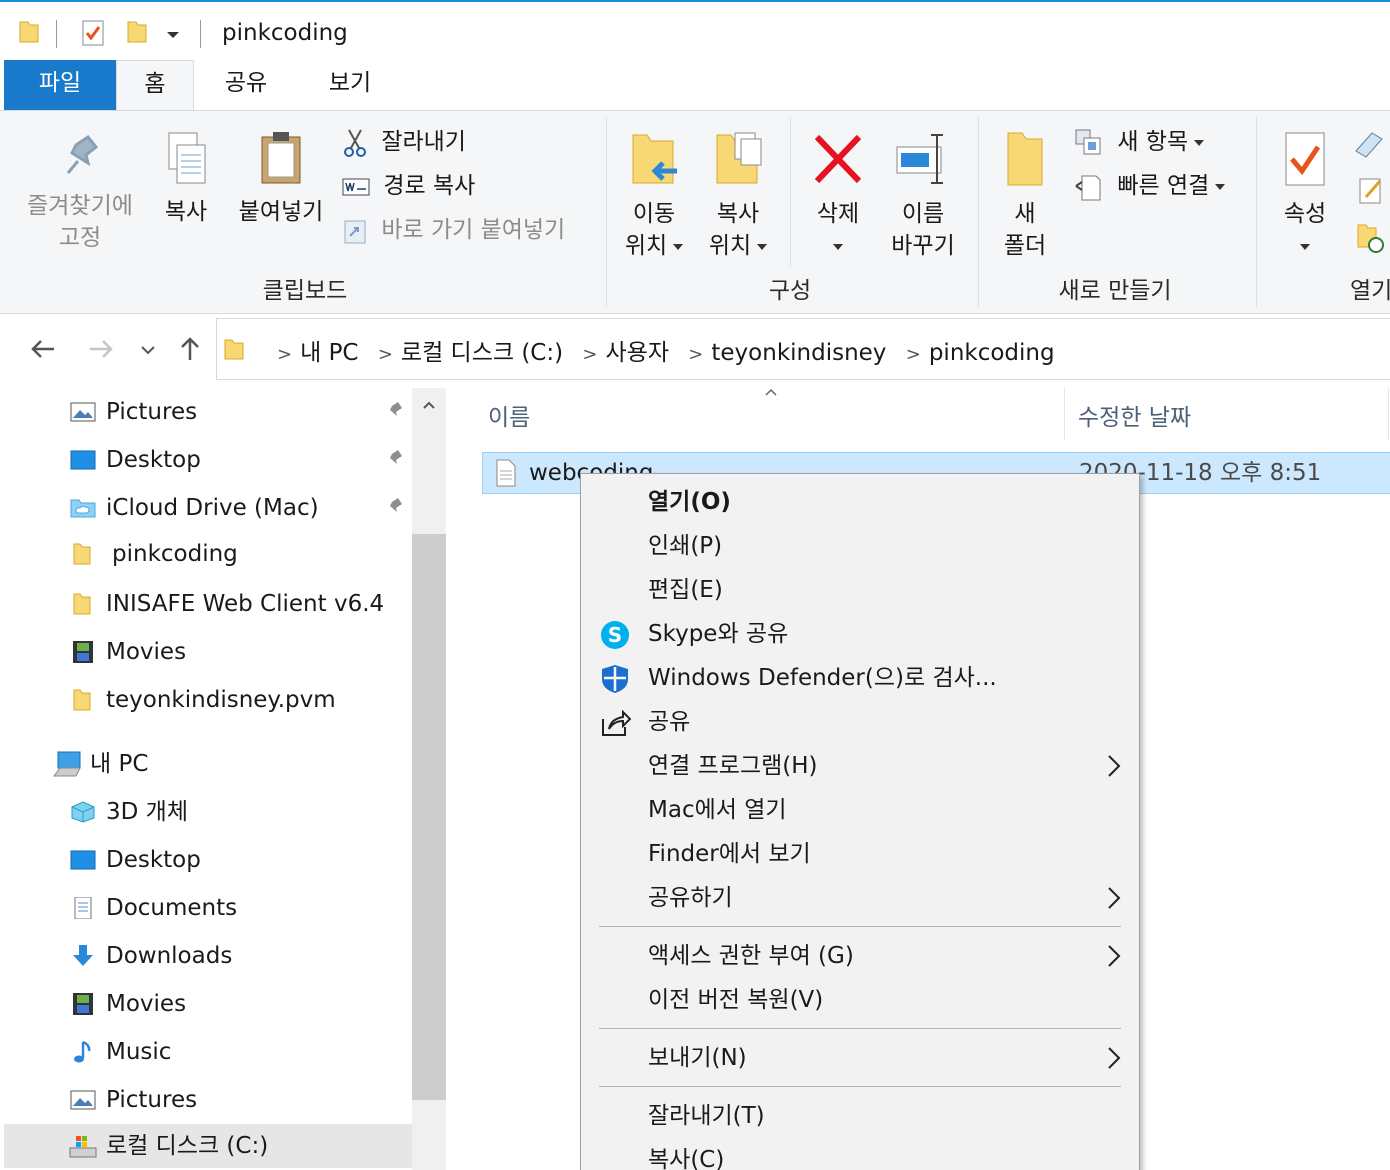 This screenshot has height=1170, width=1390. What do you see at coordinates (736, 1000) in the screenshot?
I see `menu-label: 이전 버전 복원(V)` at bounding box center [736, 1000].